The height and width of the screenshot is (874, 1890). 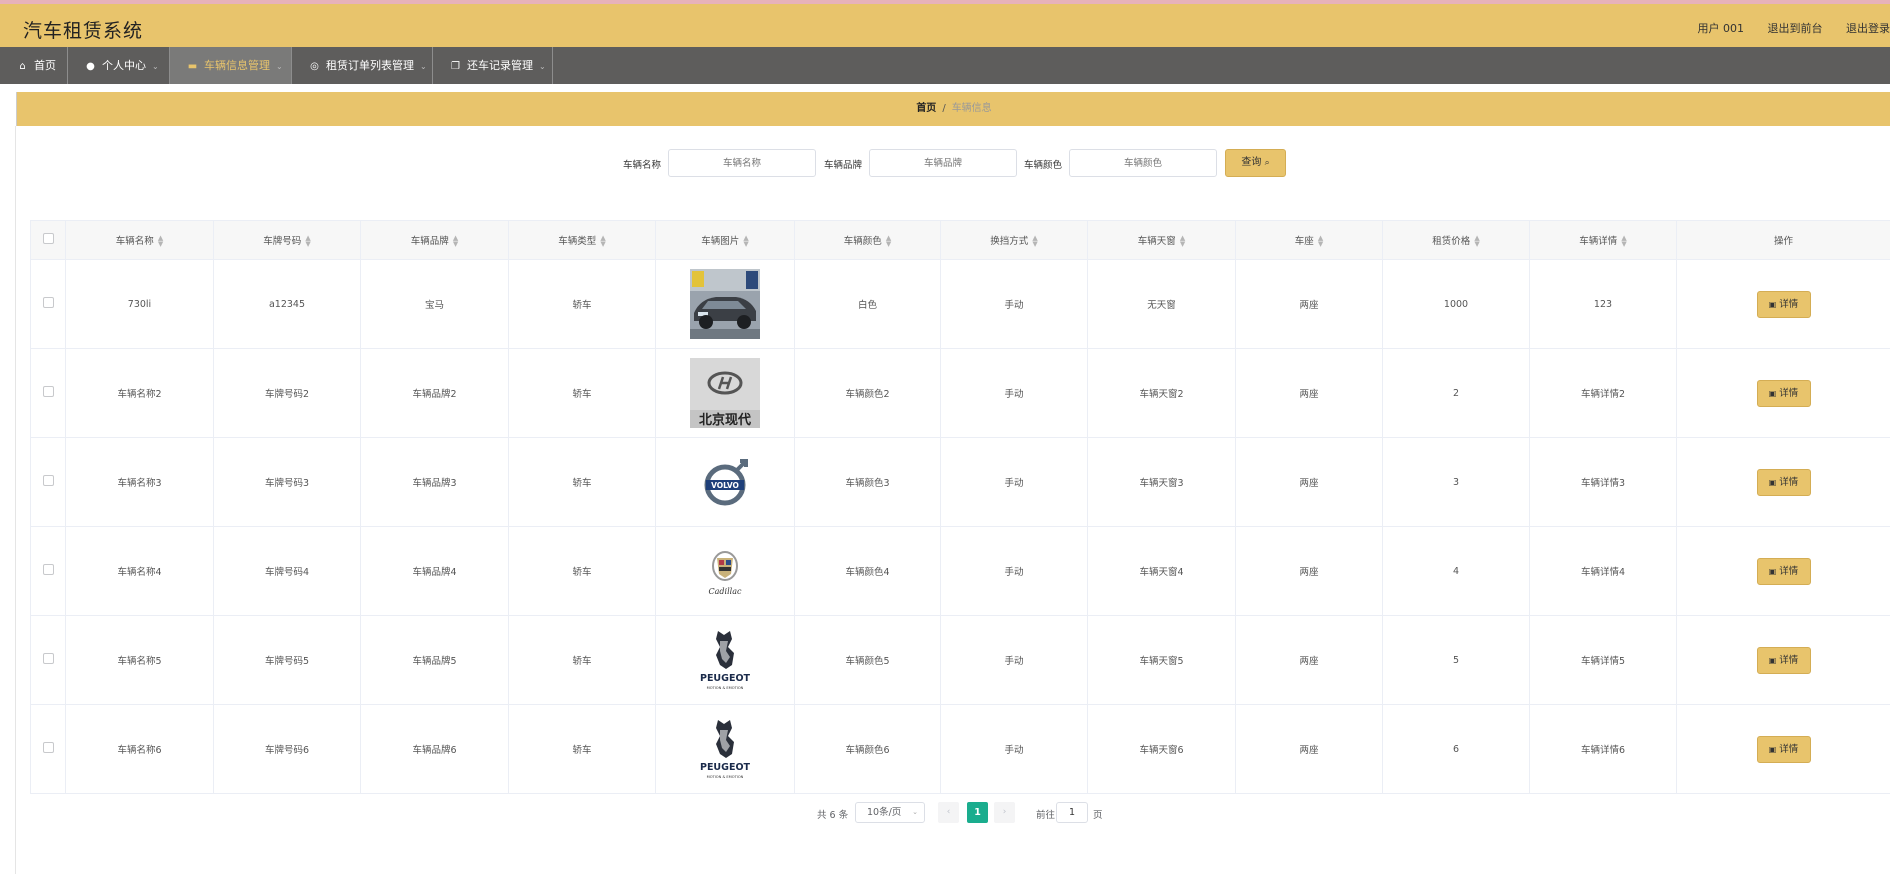 What do you see at coordinates (370, 65) in the screenshot?
I see `nav-label: 租赁订单列表管理` at bounding box center [370, 65].